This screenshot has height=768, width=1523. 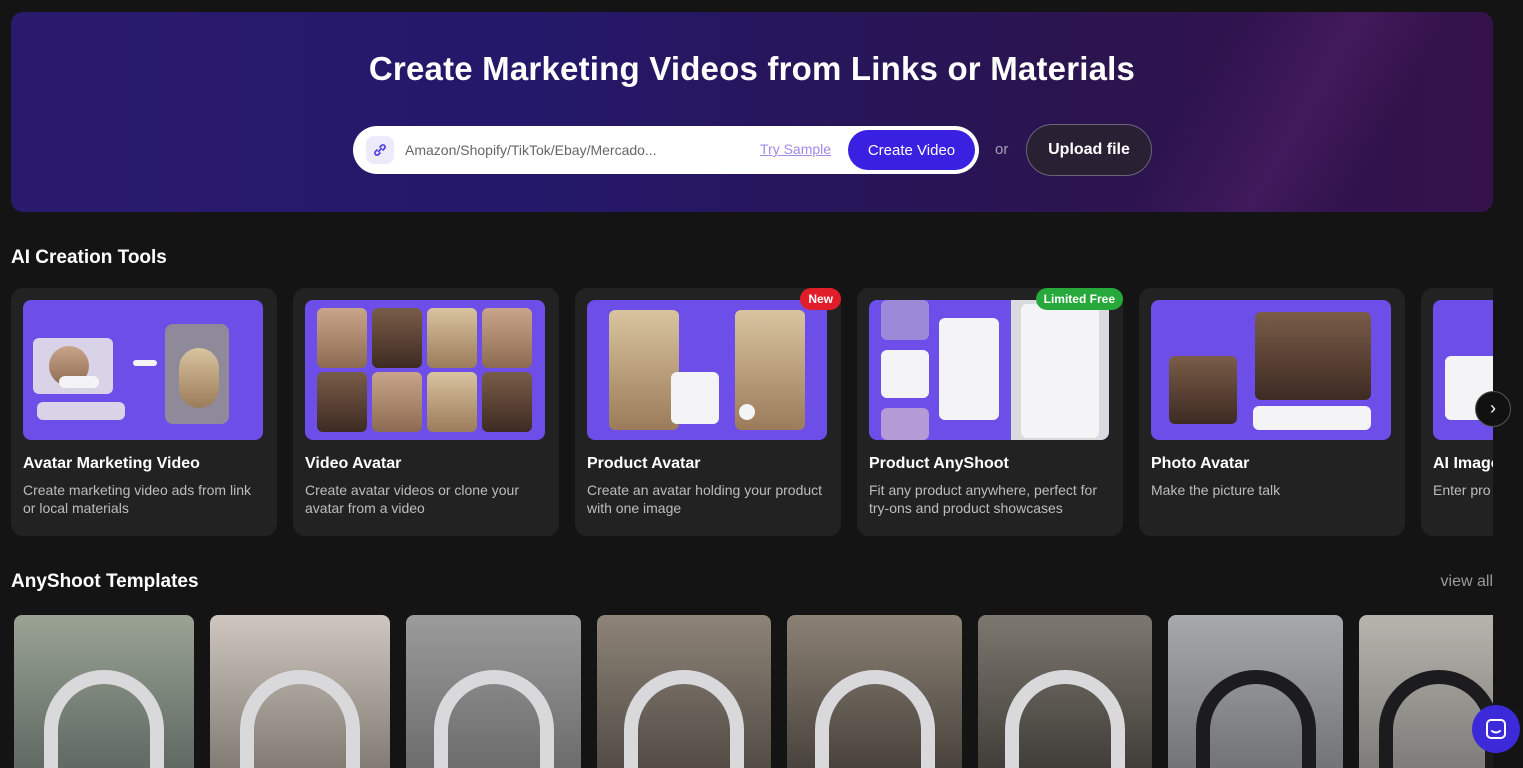 I want to click on tool-name: Avatar Marketing Video, so click(x=111, y=463).